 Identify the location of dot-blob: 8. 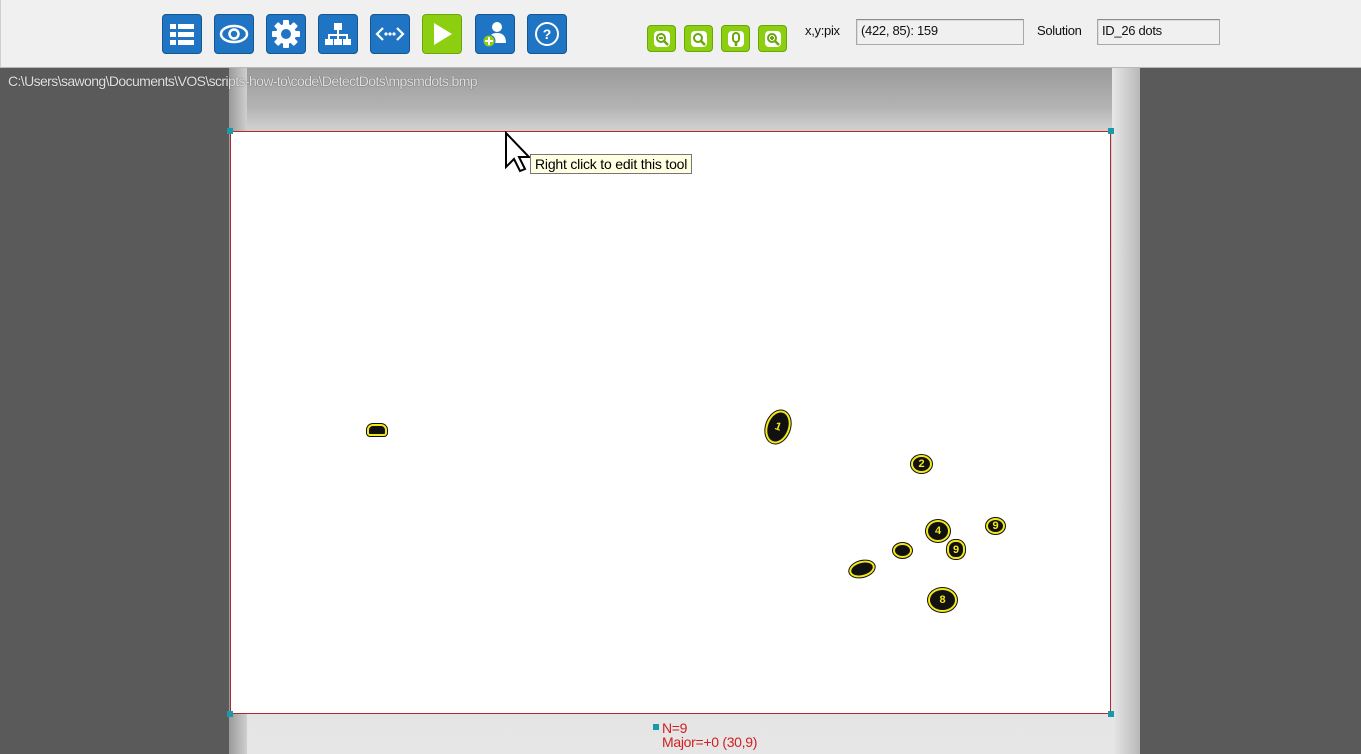
(942, 600).